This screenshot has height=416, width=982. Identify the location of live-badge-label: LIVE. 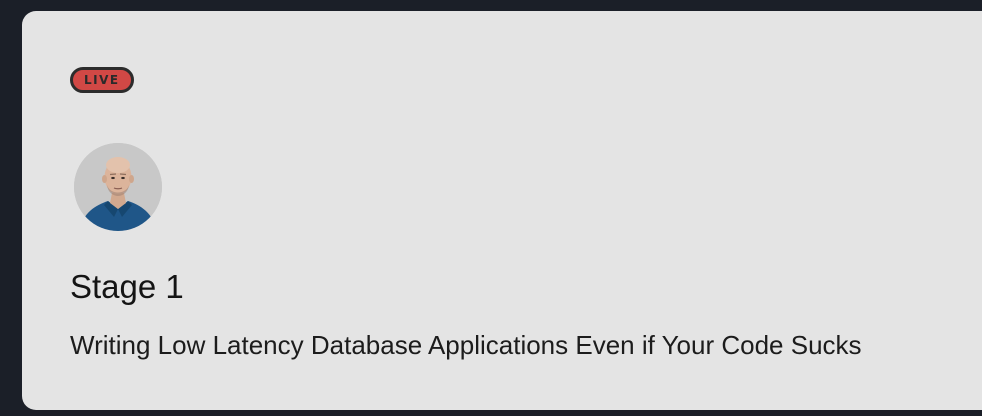
(102, 80).